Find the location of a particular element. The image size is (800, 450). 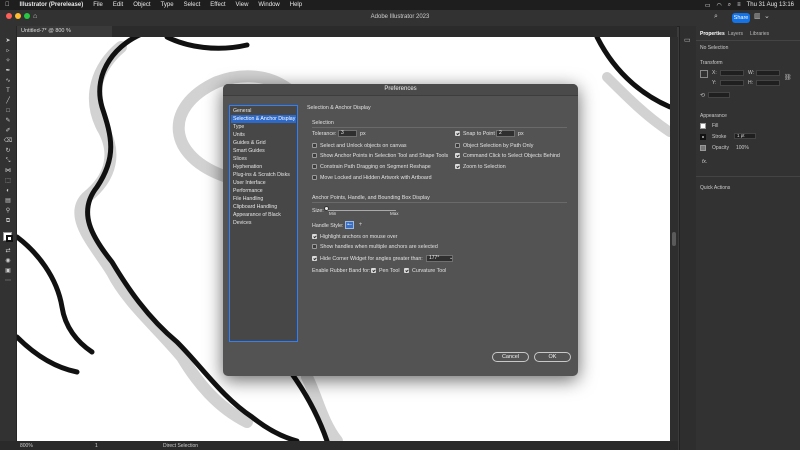

y-field is located at coordinates (732, 83).